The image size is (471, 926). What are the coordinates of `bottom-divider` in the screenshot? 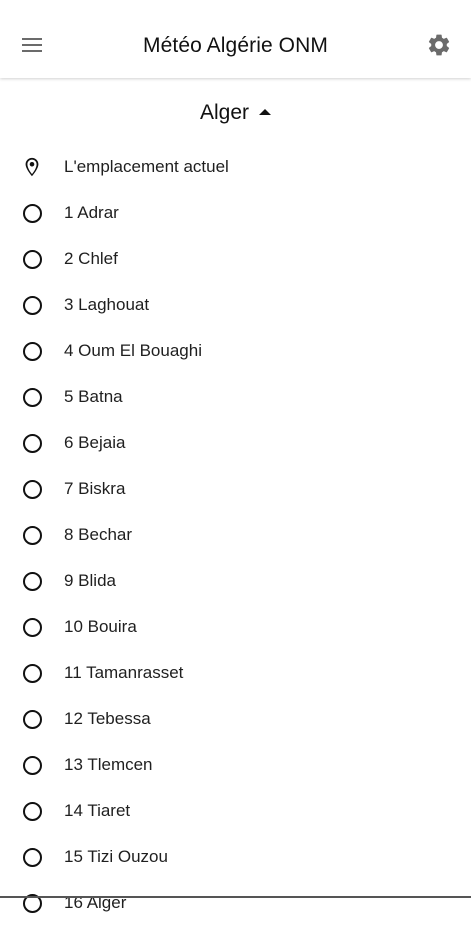 It's located at (235, 897).